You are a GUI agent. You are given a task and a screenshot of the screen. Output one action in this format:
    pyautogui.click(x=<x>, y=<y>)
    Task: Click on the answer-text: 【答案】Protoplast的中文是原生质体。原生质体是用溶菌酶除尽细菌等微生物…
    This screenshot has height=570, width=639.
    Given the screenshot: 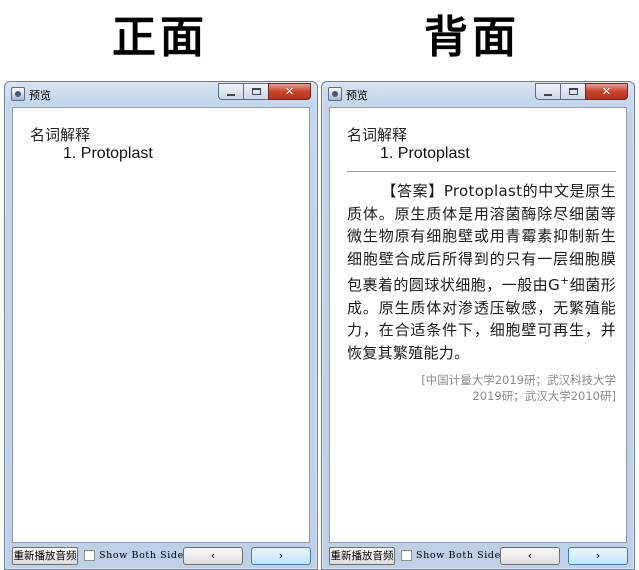 What is the action you would take?
    pyautogui.click(x=481, y=272)
    